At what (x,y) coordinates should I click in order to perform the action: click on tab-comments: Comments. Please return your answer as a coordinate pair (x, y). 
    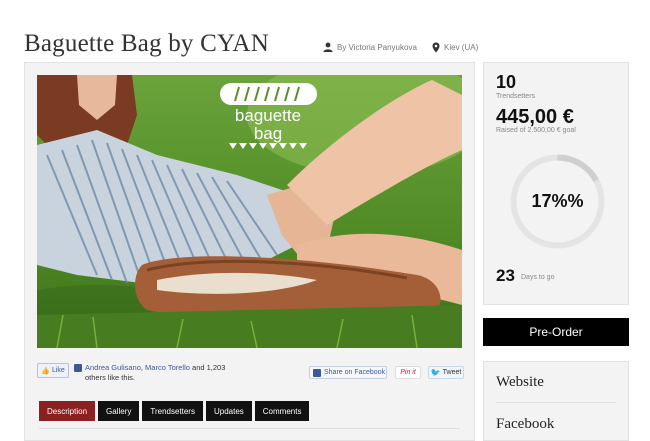
    Looking at the image, I should click on (282, 411).